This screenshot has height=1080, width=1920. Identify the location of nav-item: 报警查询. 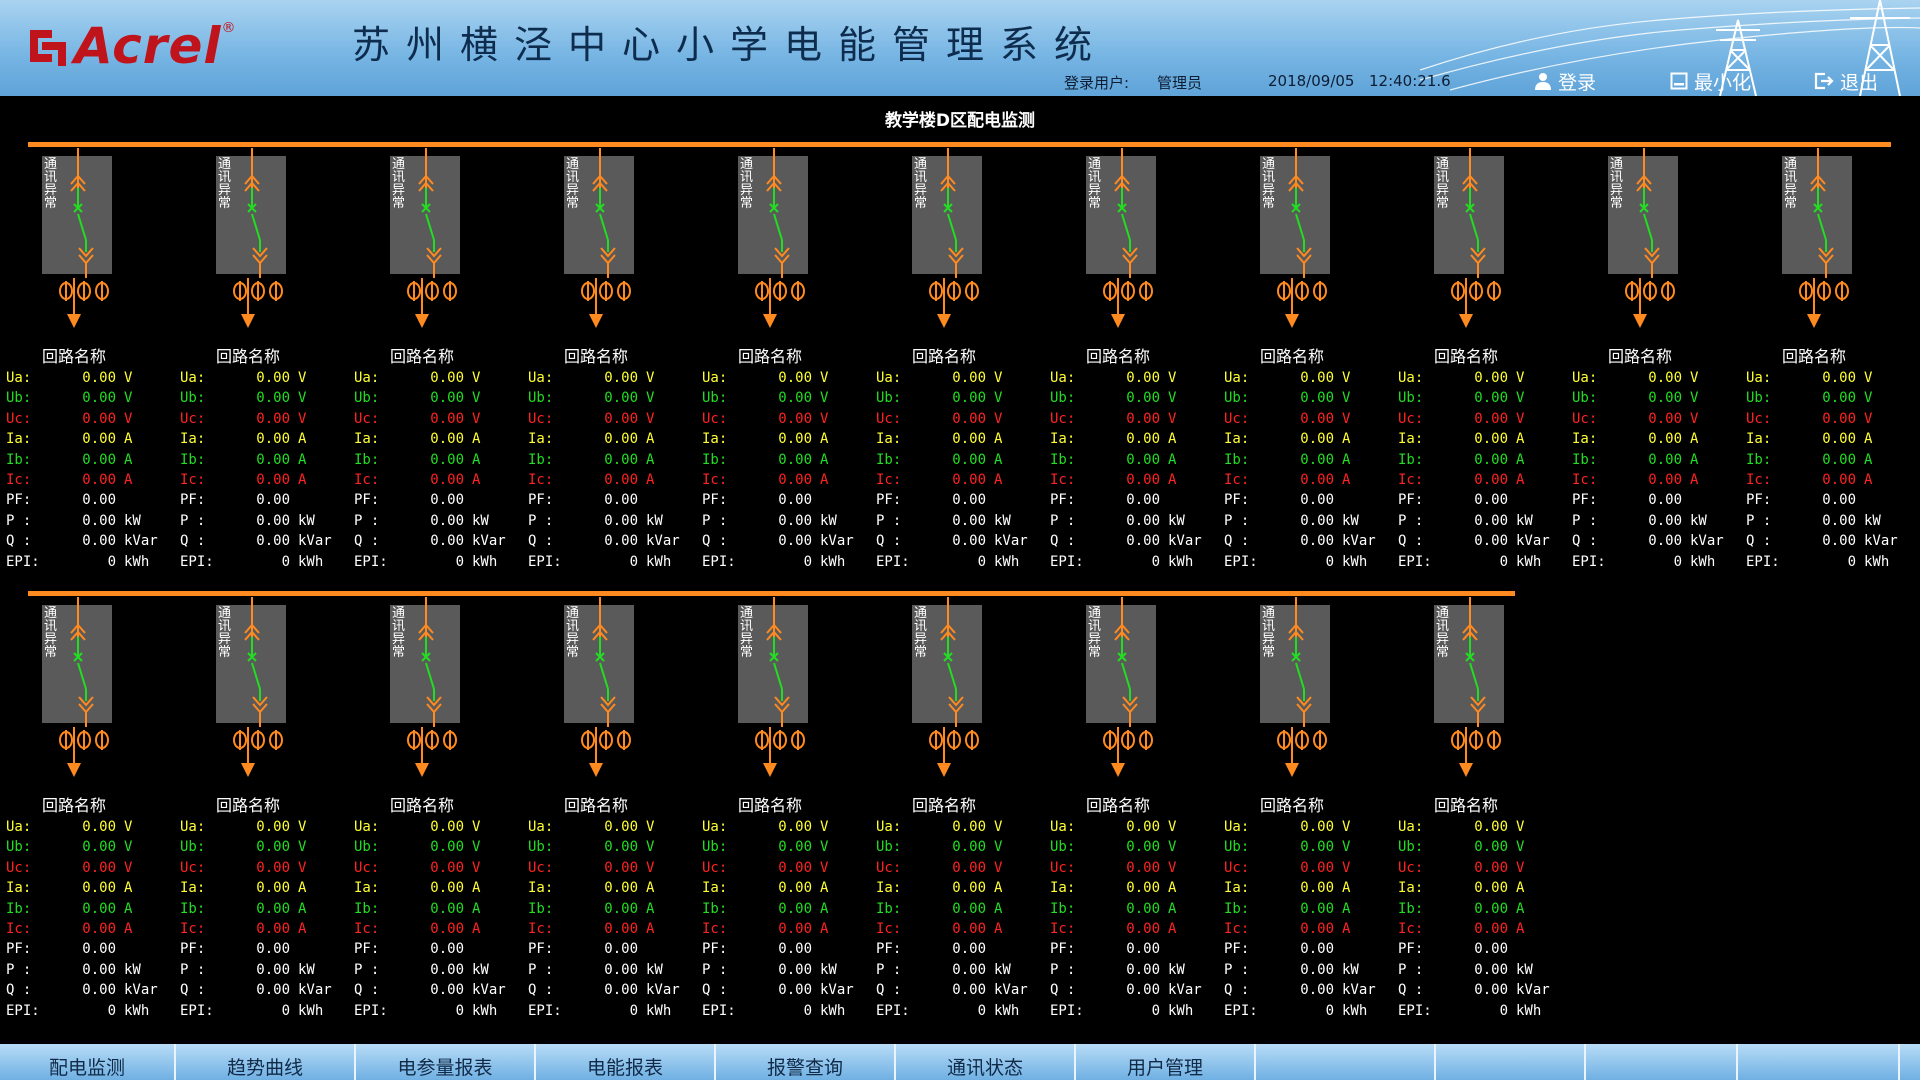
(806, 1062).